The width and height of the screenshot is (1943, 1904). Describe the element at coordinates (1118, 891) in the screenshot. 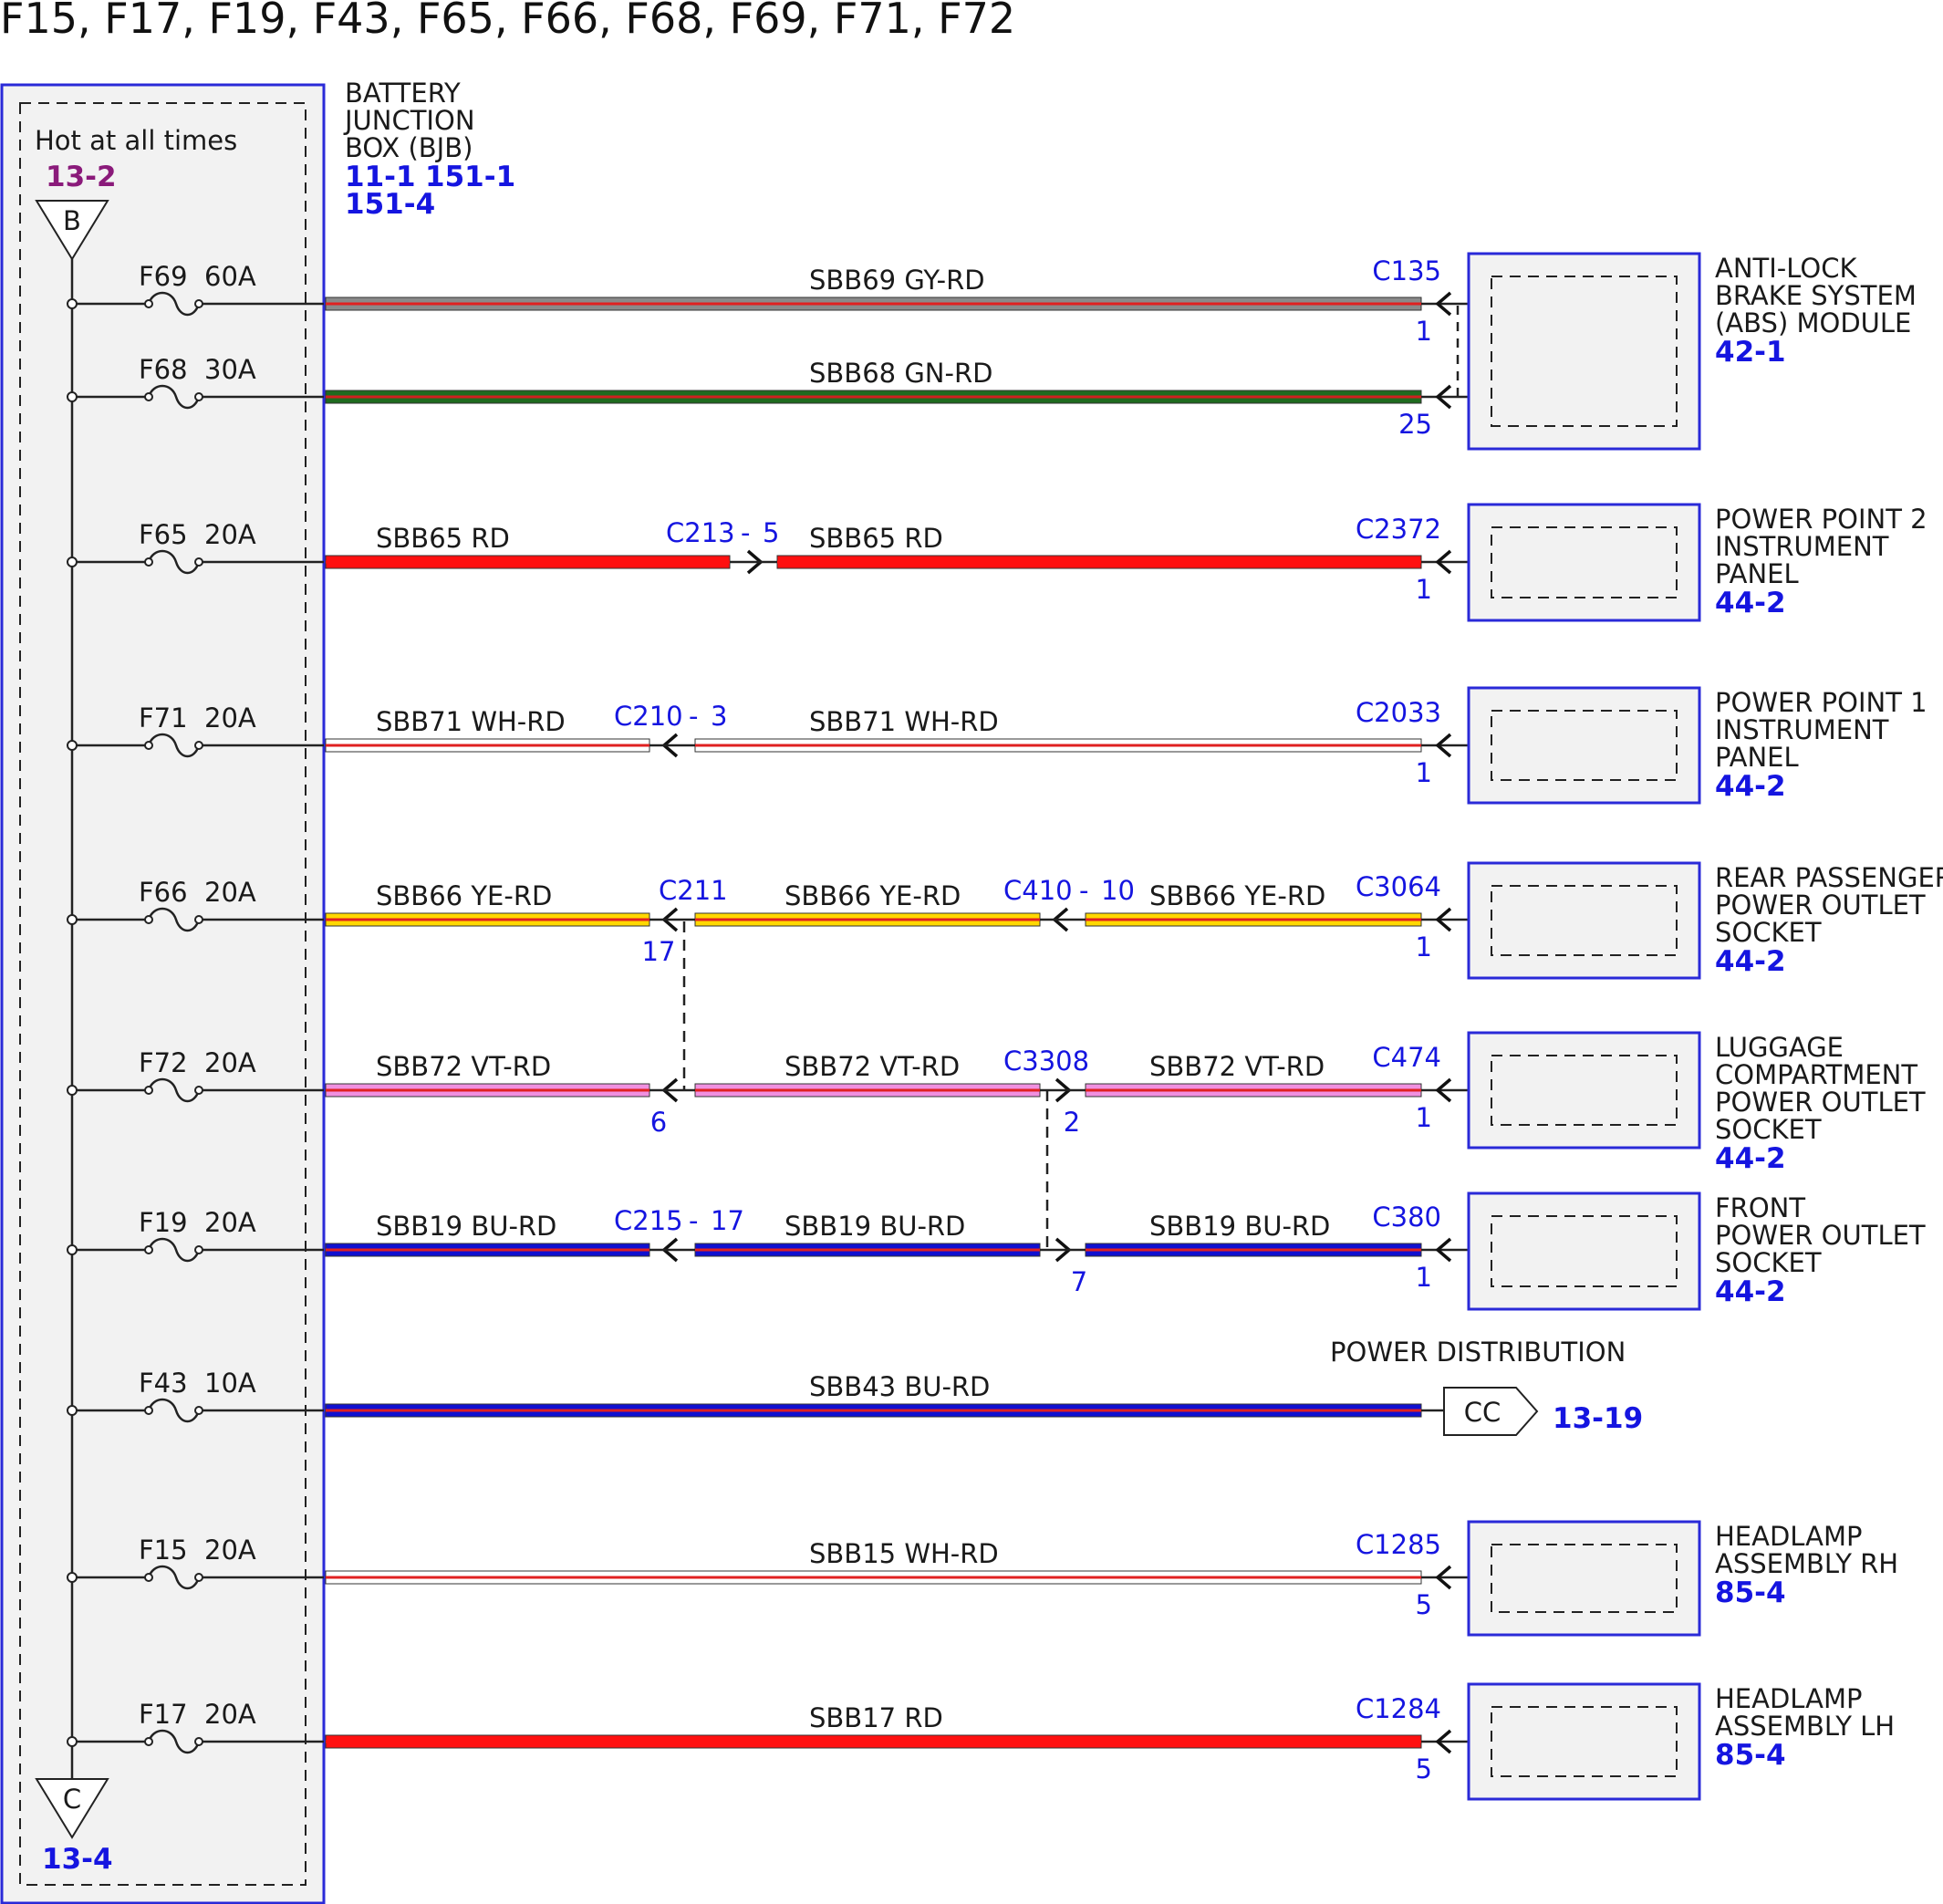

I see `inline-connector-pin: 10` at that location.